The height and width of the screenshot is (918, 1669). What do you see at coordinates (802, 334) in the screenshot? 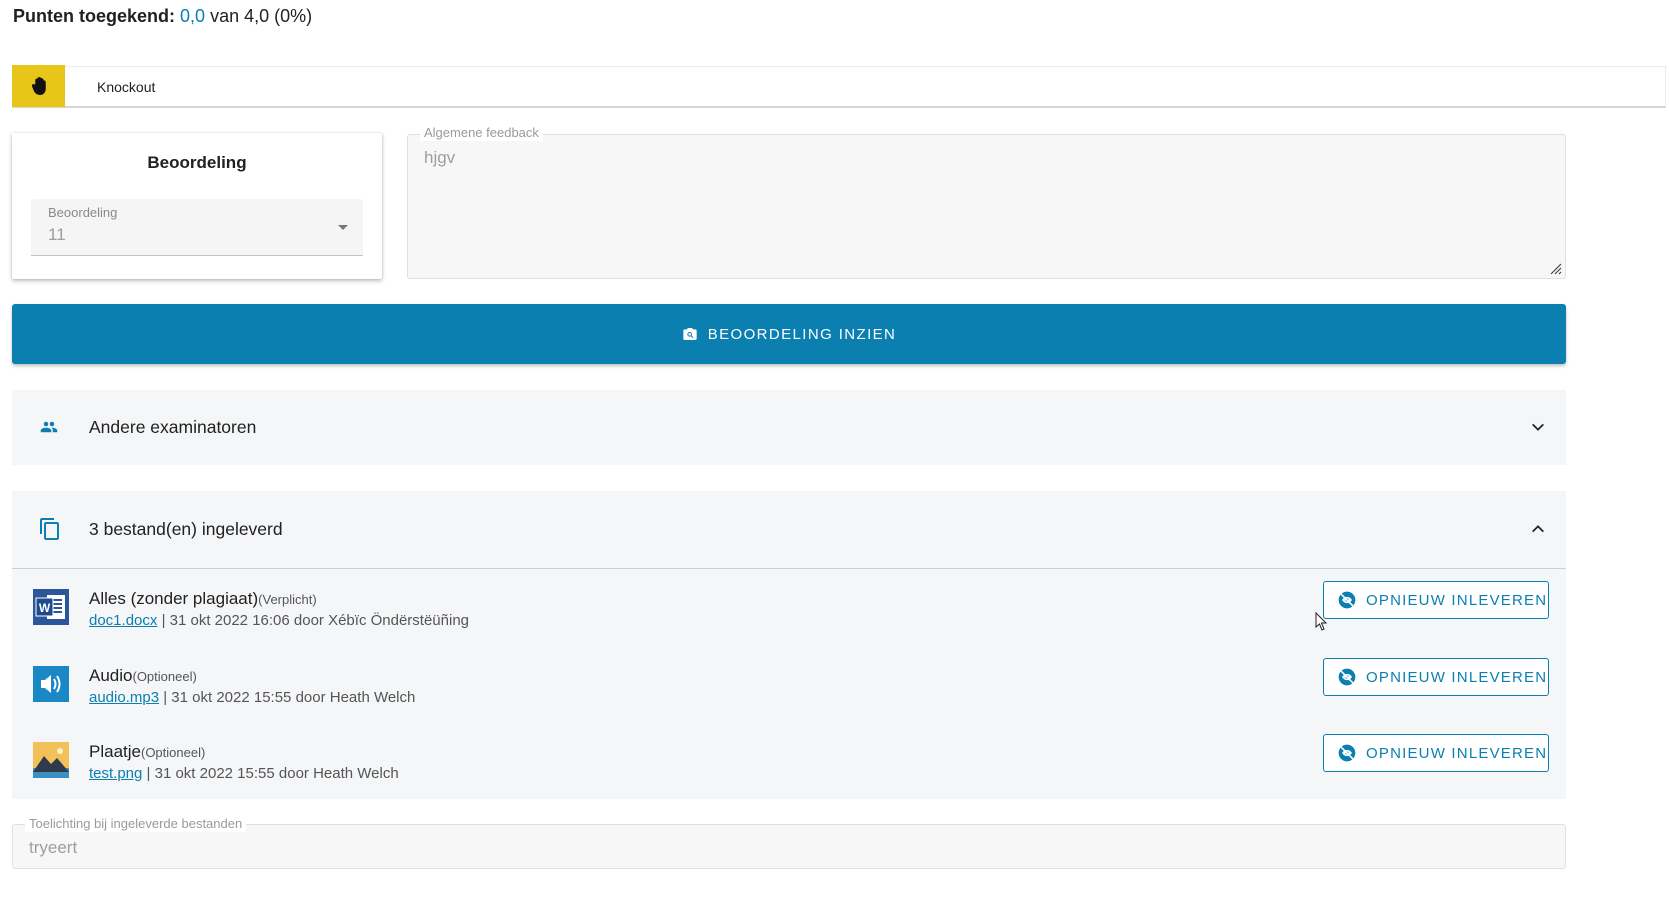
I see `view-assessment-label: BEOORDELING INZIEN` at bounding box center [802, 334].